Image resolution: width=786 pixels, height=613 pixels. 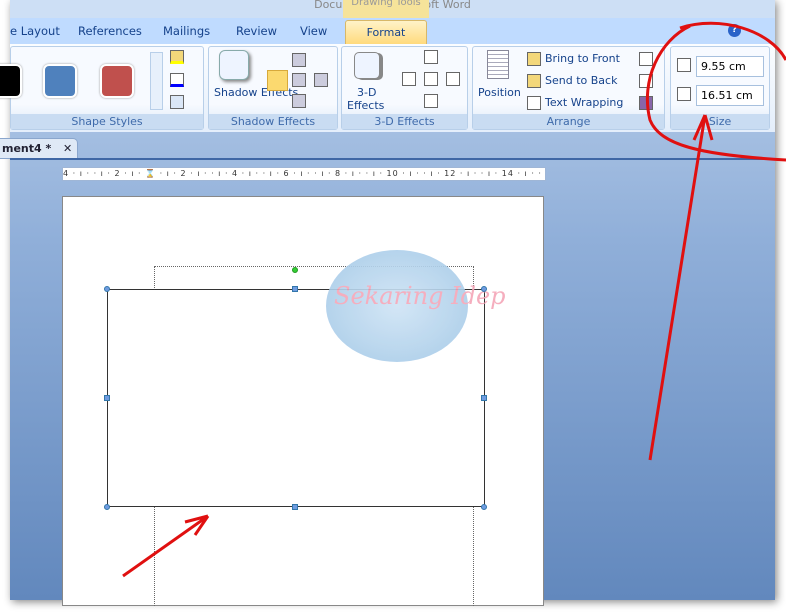 I want to click on annotation-circle, so click(x=715, y=91).